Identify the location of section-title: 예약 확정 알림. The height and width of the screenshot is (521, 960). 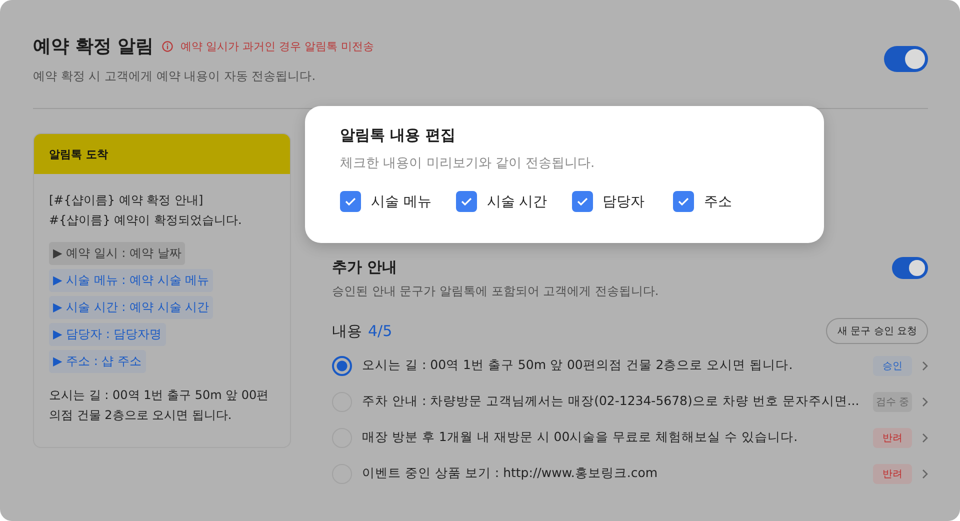
(93, 46).